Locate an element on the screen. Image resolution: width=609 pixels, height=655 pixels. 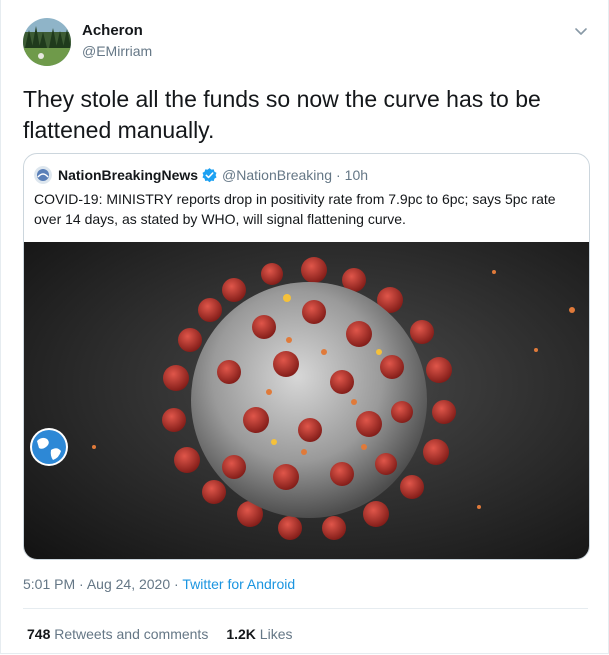
author-handle: @EMirriam is located at coordinates (117, 51).